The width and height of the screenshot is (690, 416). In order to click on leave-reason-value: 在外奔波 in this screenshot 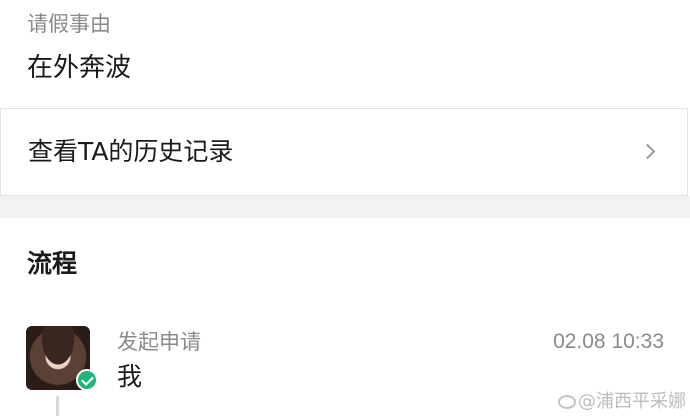, I will do `click(79, 68)`.